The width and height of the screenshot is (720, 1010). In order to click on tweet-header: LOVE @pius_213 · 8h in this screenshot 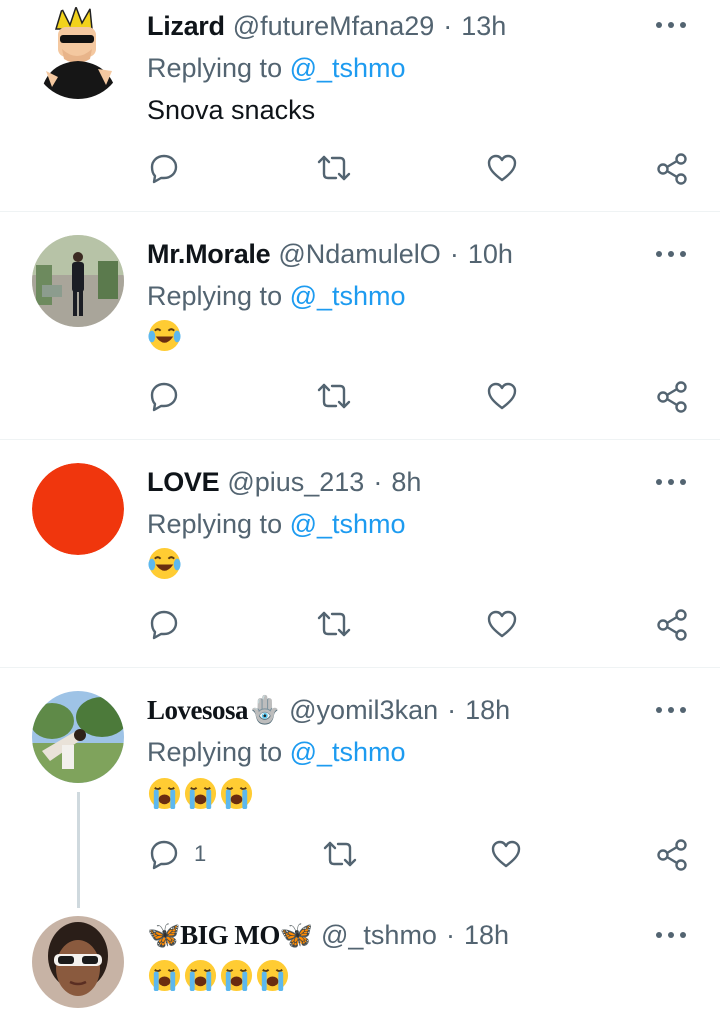, I will do `click(284, 482)`.